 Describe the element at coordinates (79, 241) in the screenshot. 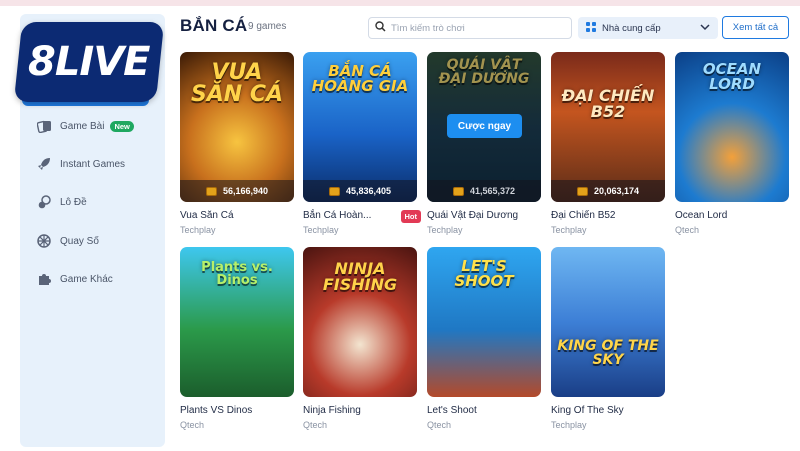

I see `sidebar-item-label: Quay Số` at that location.